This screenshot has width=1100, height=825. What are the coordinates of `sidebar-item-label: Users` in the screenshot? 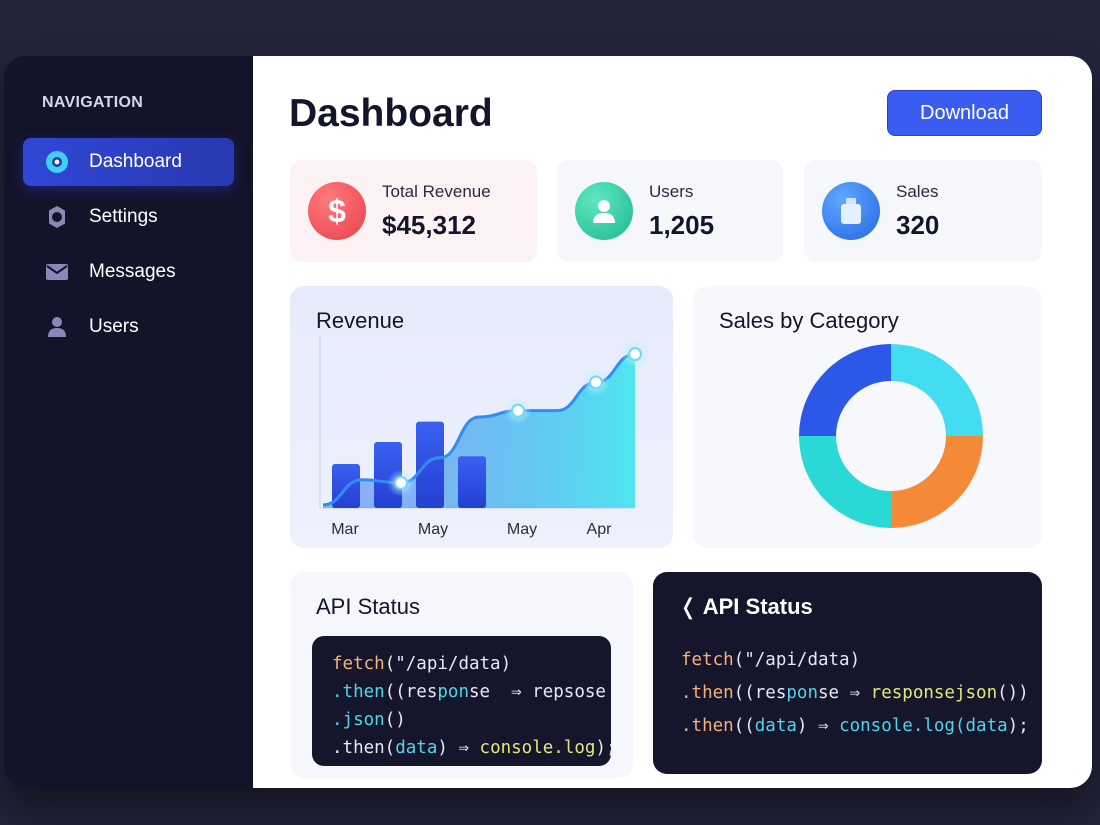 It's located at (114, 326).